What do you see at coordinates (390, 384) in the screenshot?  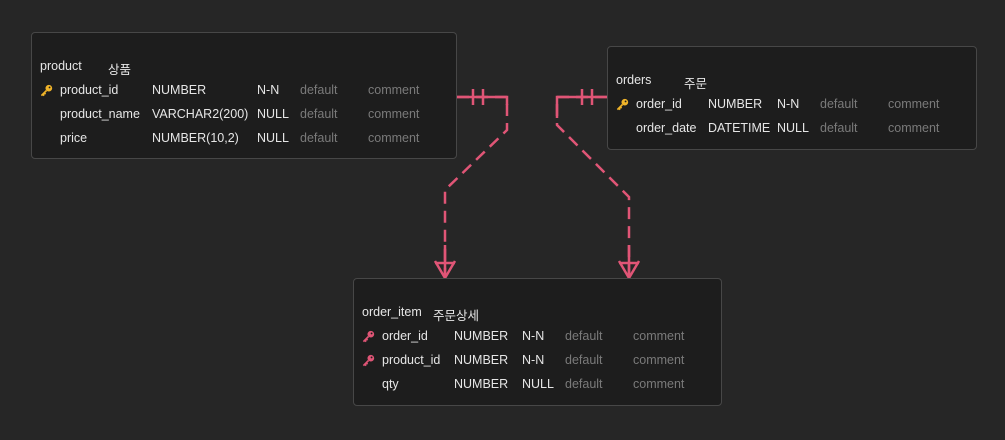 I see `column-name: qty` at bounding box center [390, 384].